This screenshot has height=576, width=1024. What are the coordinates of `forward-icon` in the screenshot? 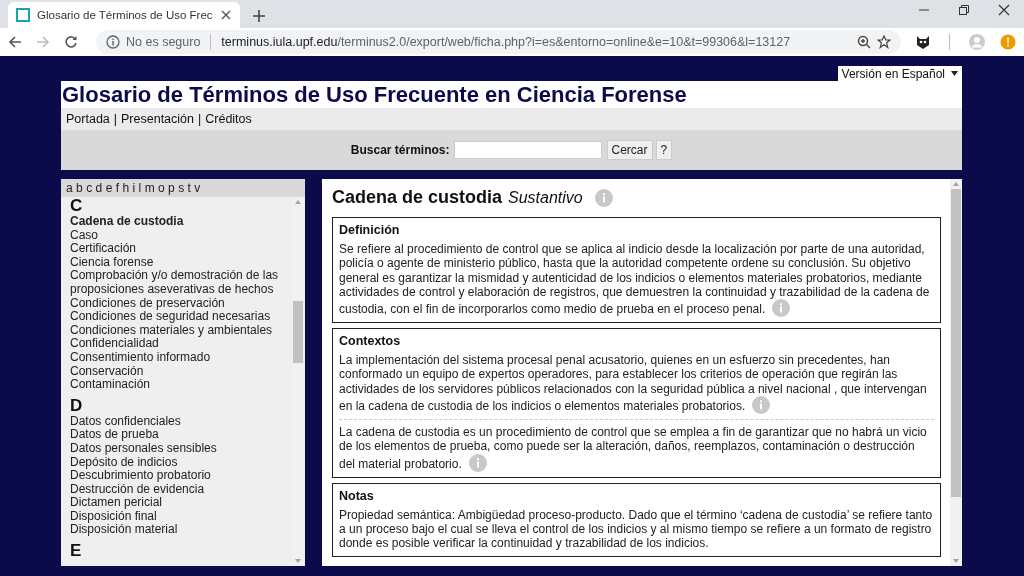 It's located at (43, 42).